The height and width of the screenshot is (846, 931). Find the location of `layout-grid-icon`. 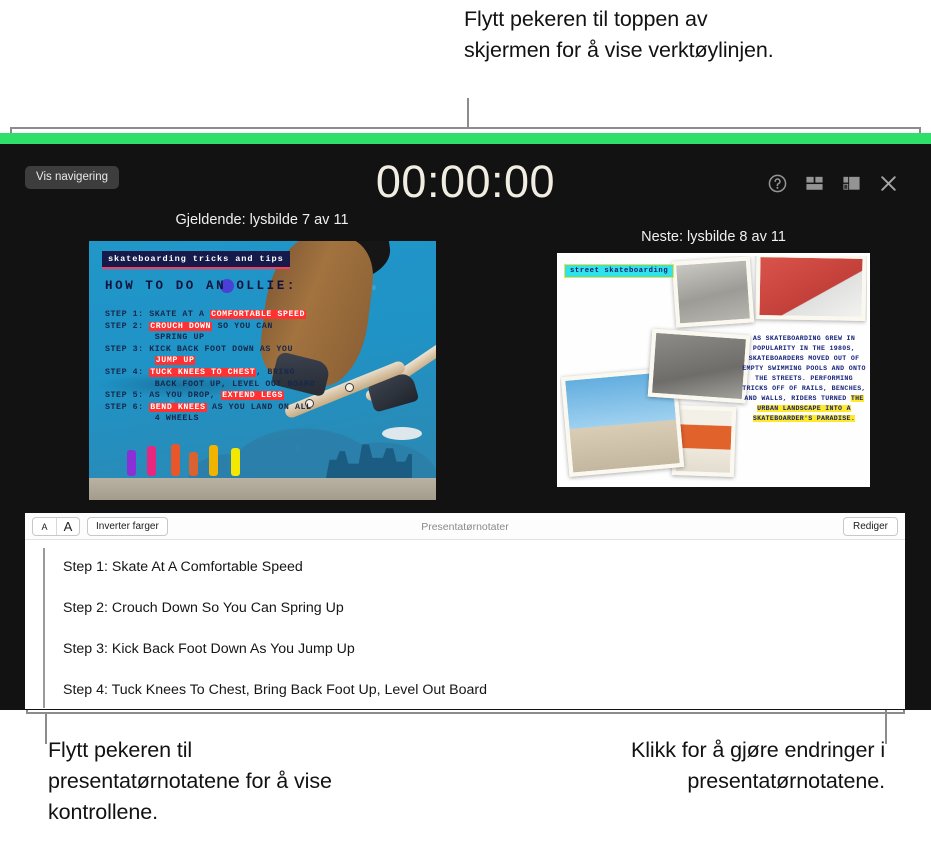

layout-grid-icon is located at coordinates (814, 183).